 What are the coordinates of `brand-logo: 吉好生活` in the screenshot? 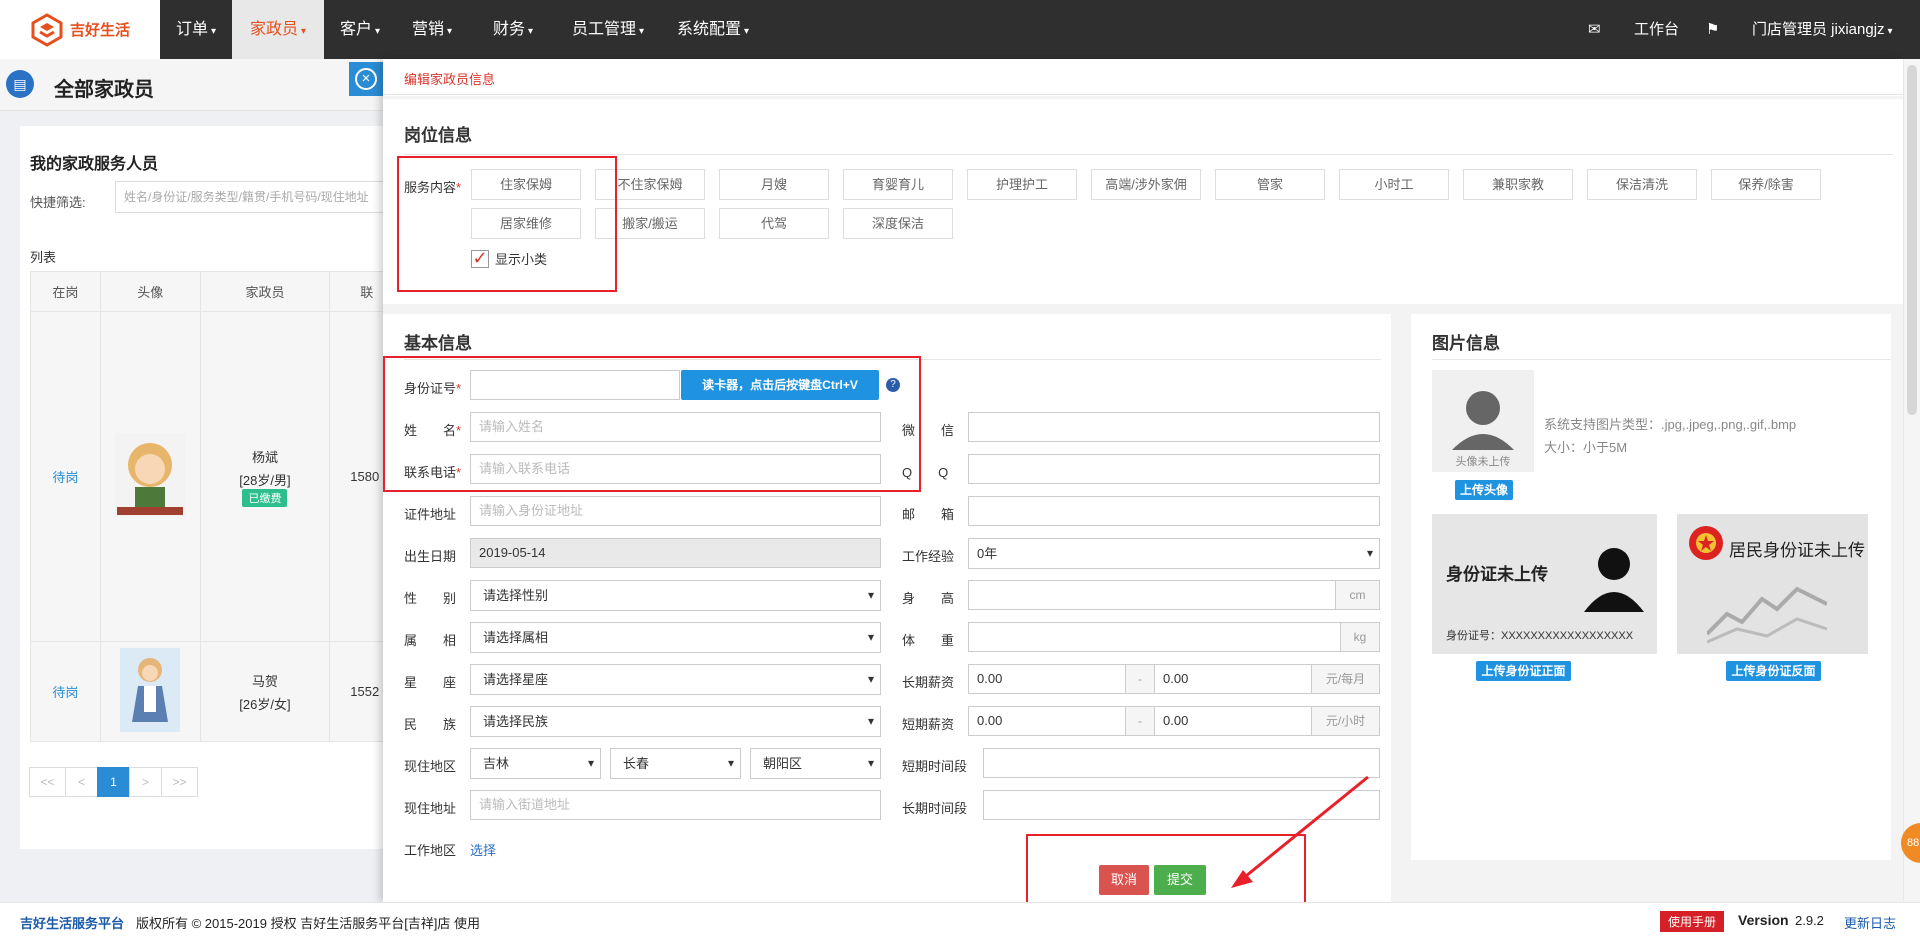 It's located at (80, 29).